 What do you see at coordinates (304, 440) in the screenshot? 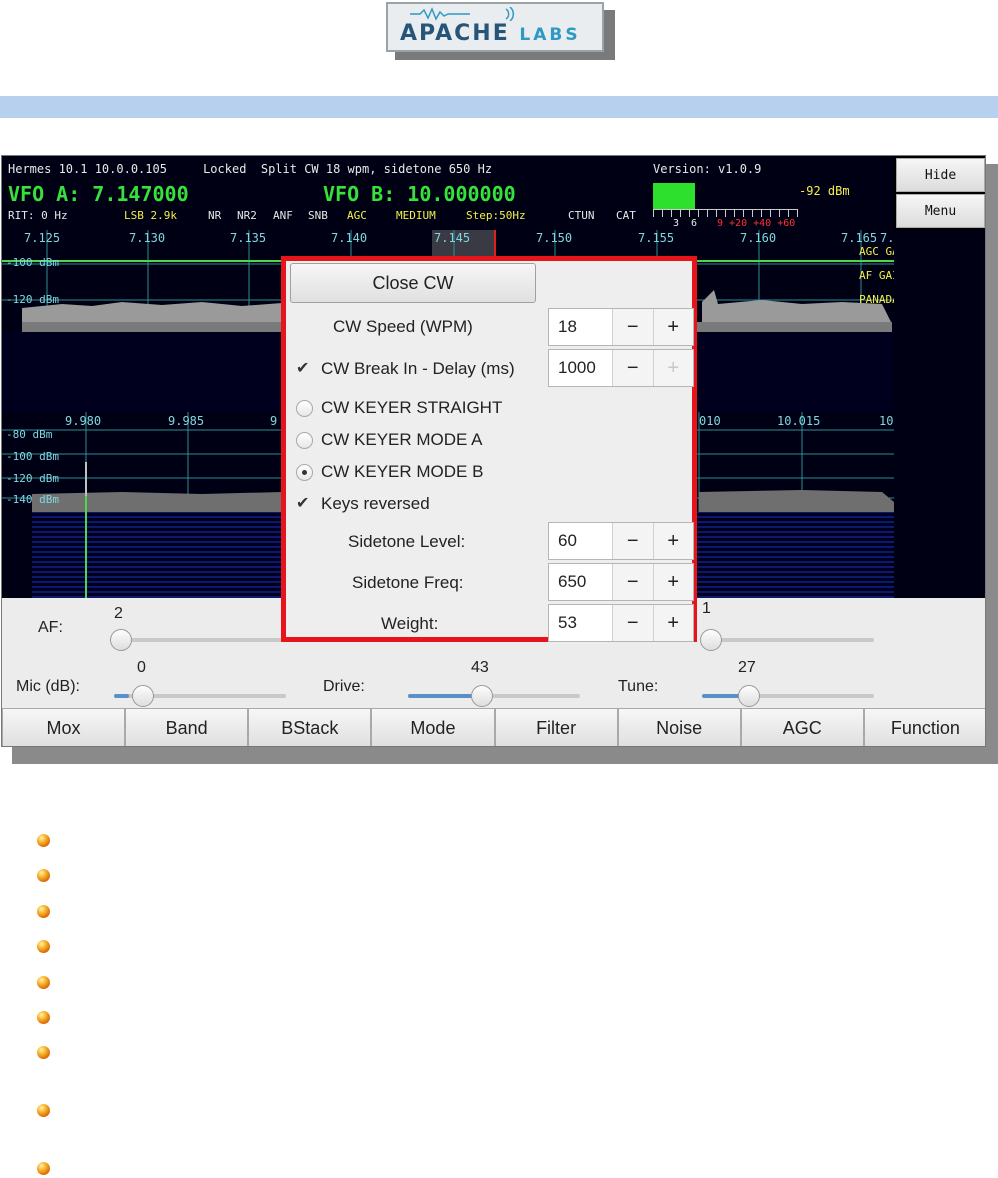
I see `keyer-mode-a-radio` at bounding box center [304, 440].